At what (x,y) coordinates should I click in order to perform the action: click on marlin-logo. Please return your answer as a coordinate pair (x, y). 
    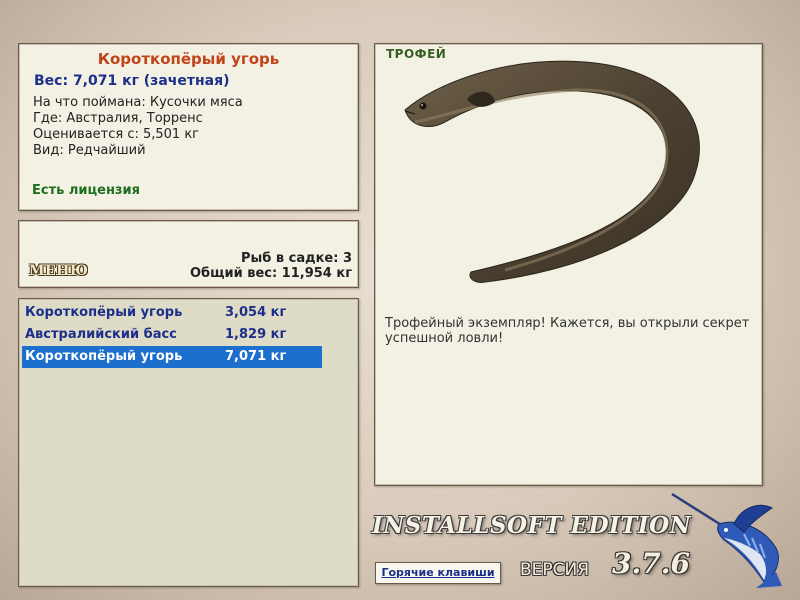
    Looking at the image, I should click on (726, 540).